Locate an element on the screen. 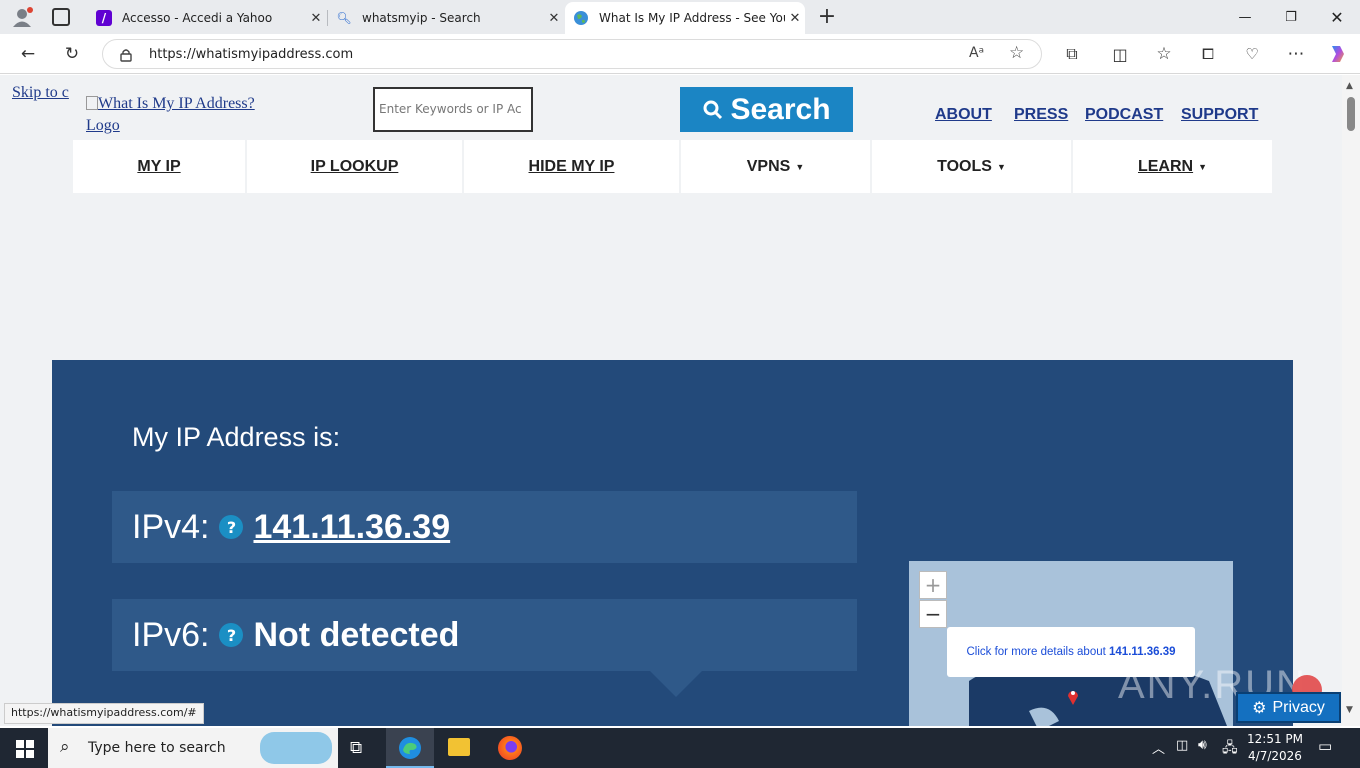  search-icon: 🔍︎ is located at coordinates (344, 18).